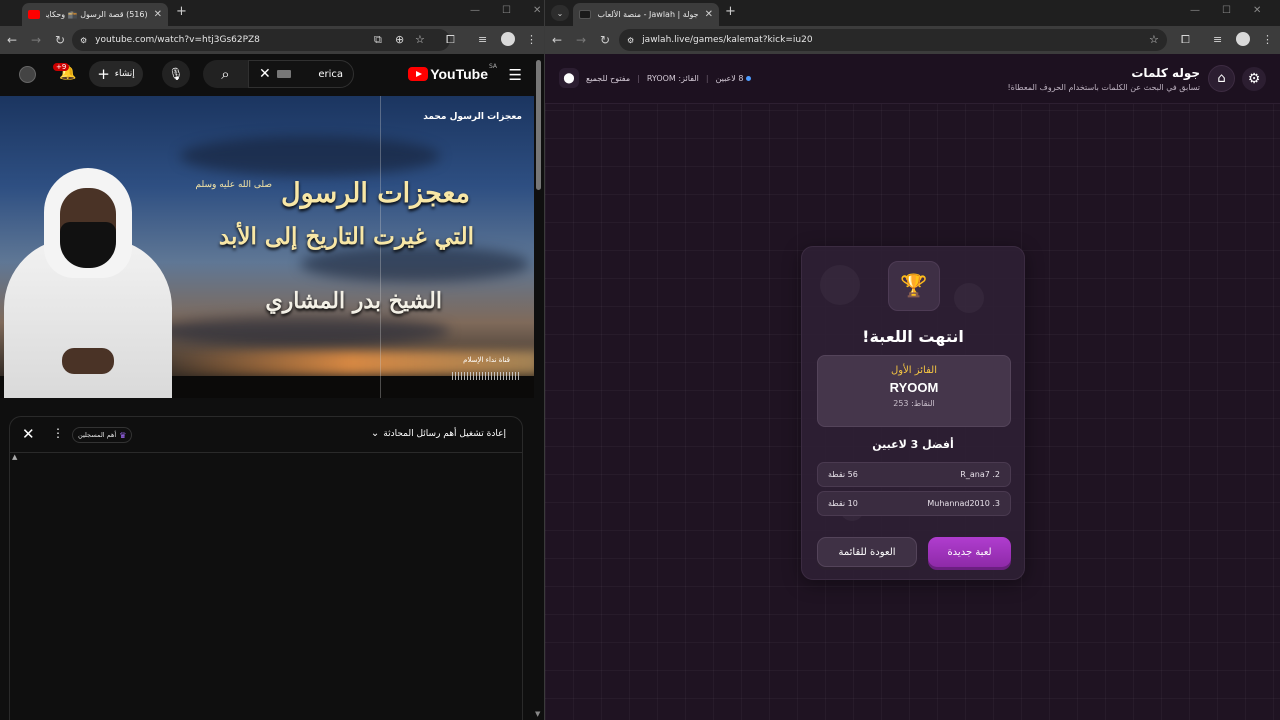 This screenshot has height=720, width=1280. What do you see at coordinates (672, 78) in the screenshot?
I see `winner-status: الفائز: RYOOM` at bounding box center [672, 78].